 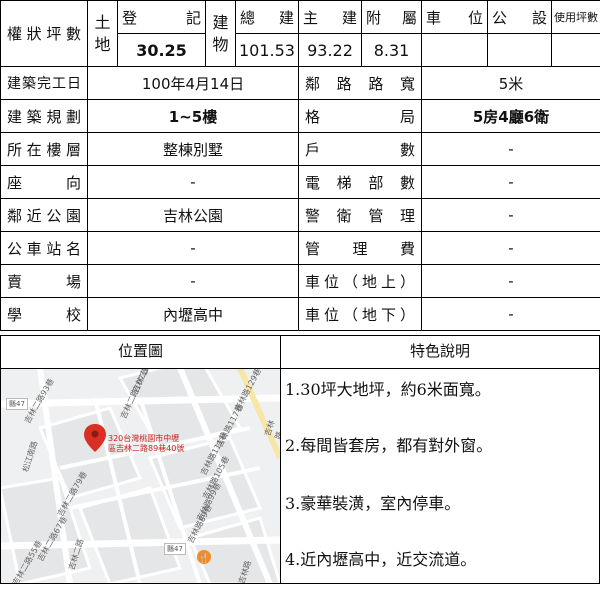 What do you see at coordinates (511, 215) in the screenshot?
I see `row-value-security: -` at bounding box center [511, 215].